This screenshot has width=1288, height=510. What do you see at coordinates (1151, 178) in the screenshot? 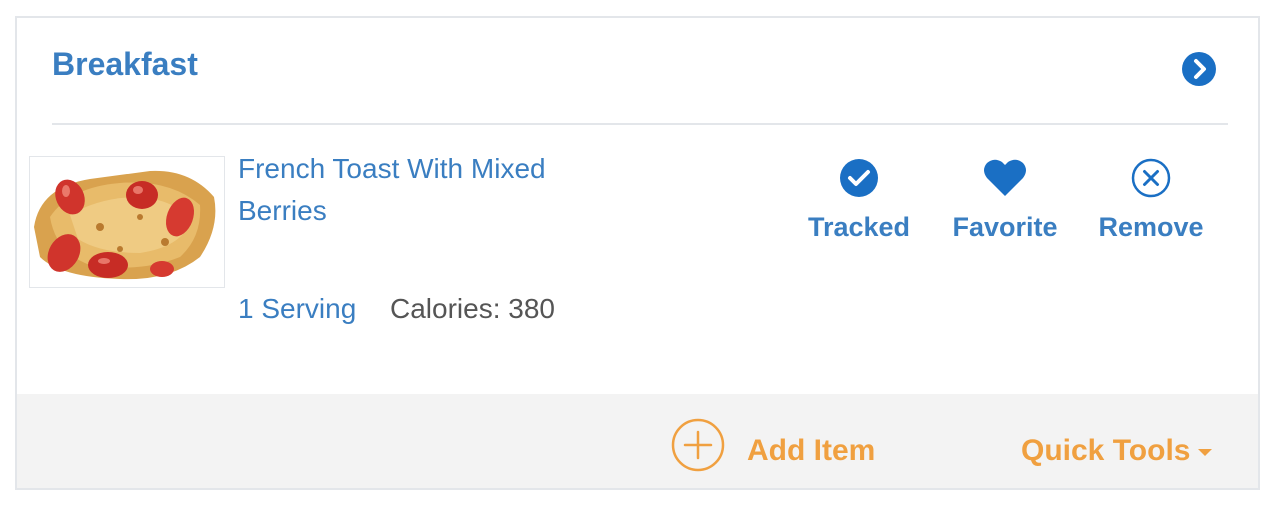
I see `close-circle-icon` at bounding box center [1151, 178].